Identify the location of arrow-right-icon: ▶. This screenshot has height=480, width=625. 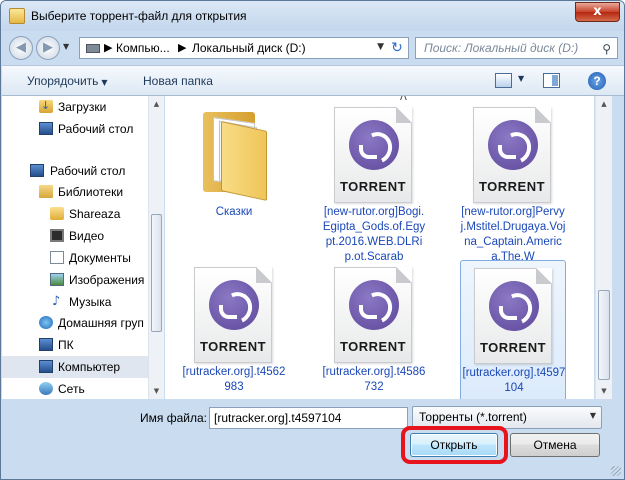
(48, 47).